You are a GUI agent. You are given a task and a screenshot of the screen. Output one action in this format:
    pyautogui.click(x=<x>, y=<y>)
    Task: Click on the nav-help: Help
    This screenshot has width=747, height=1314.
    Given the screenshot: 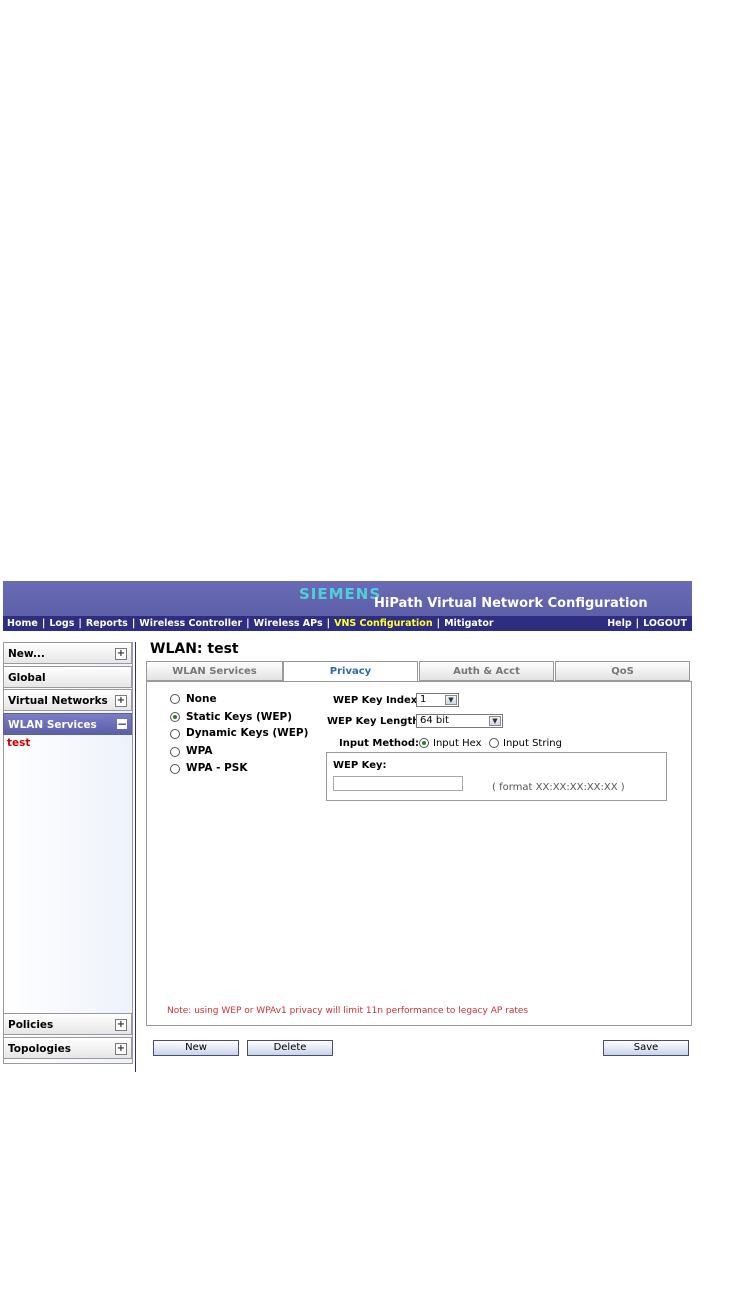 What is the action you would take?
    pyautogui.click(x=619, y=623)
    